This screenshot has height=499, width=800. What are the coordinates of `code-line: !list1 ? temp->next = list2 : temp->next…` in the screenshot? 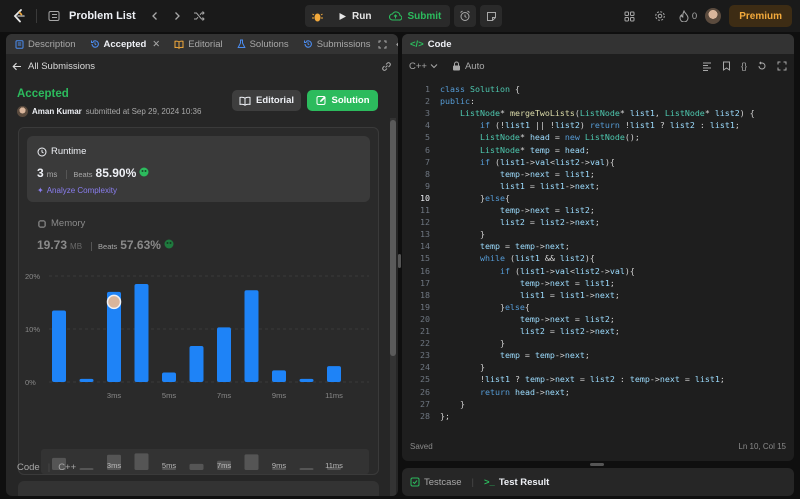 It's located at (582, 379).